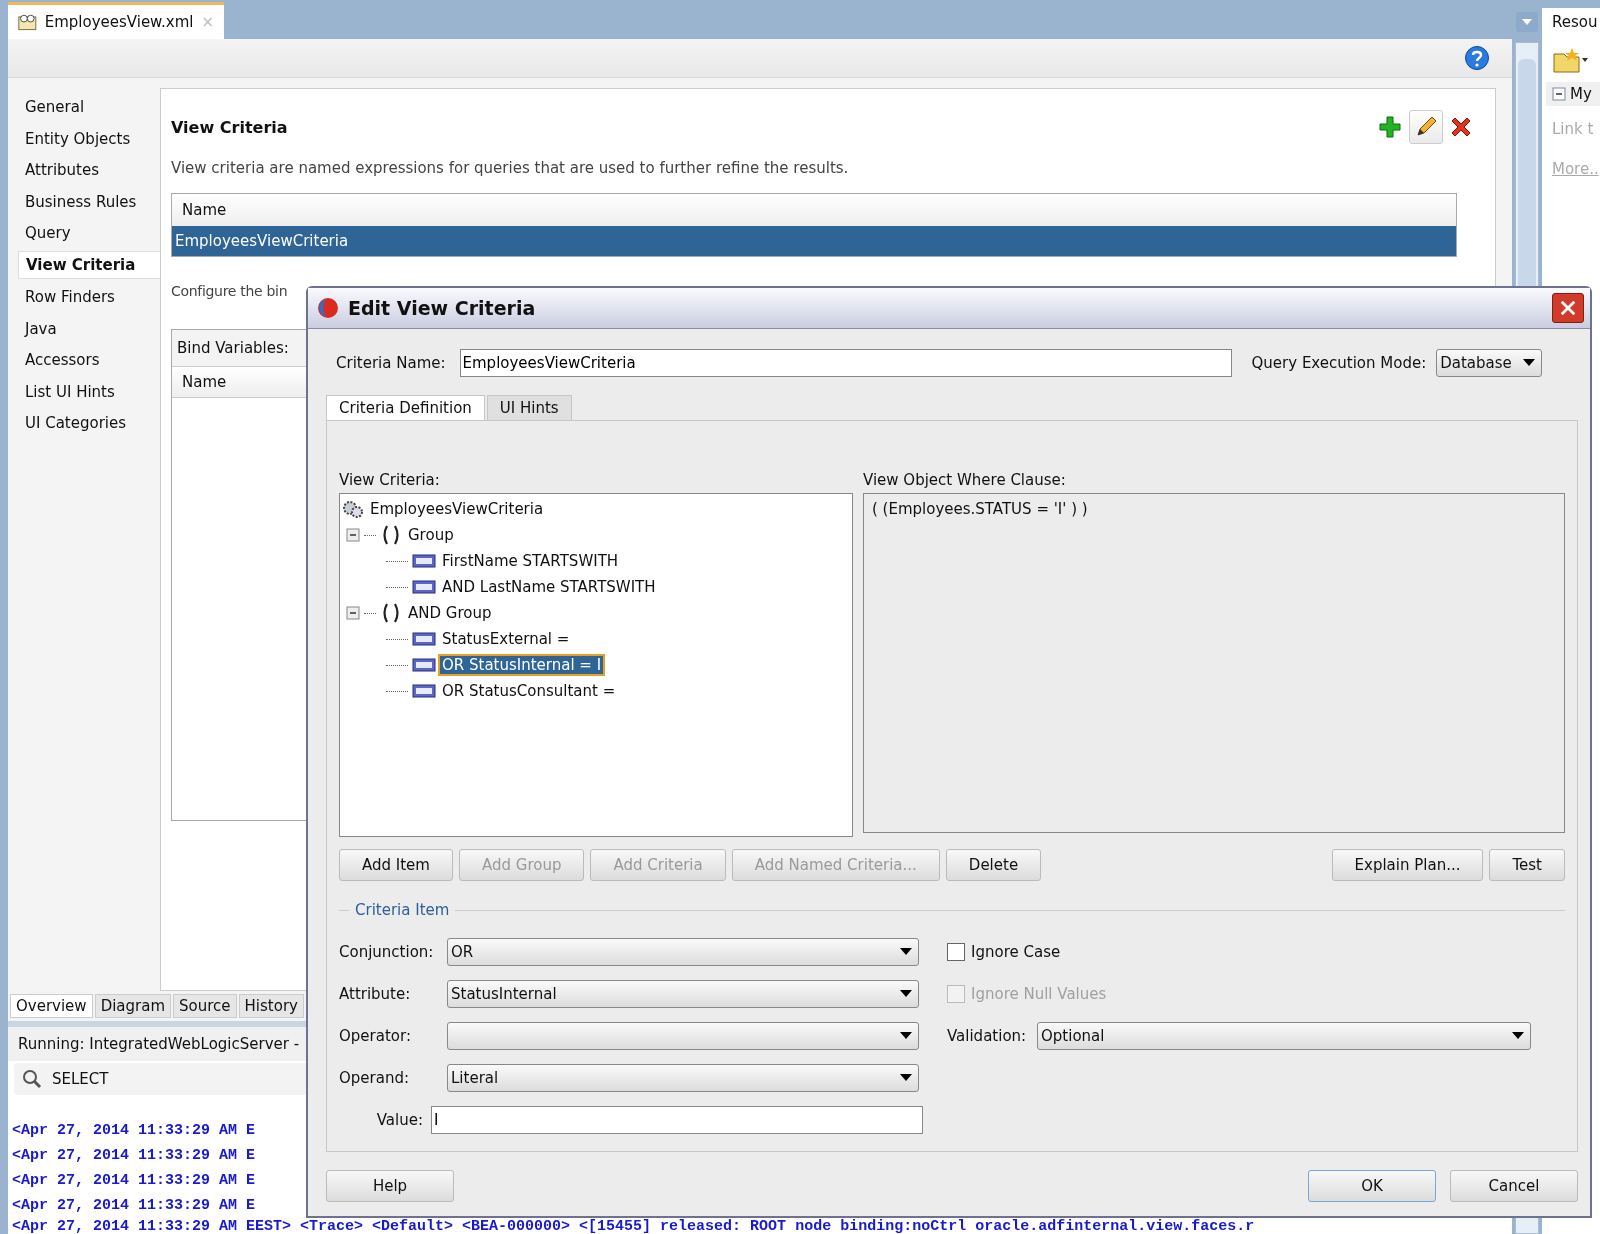 The width and height of the screenshot is (1600, 1234). Describe the element at coordinates (1489, 363) in the screenshot. I see `execution-mode-dropdown: Database` at that location.